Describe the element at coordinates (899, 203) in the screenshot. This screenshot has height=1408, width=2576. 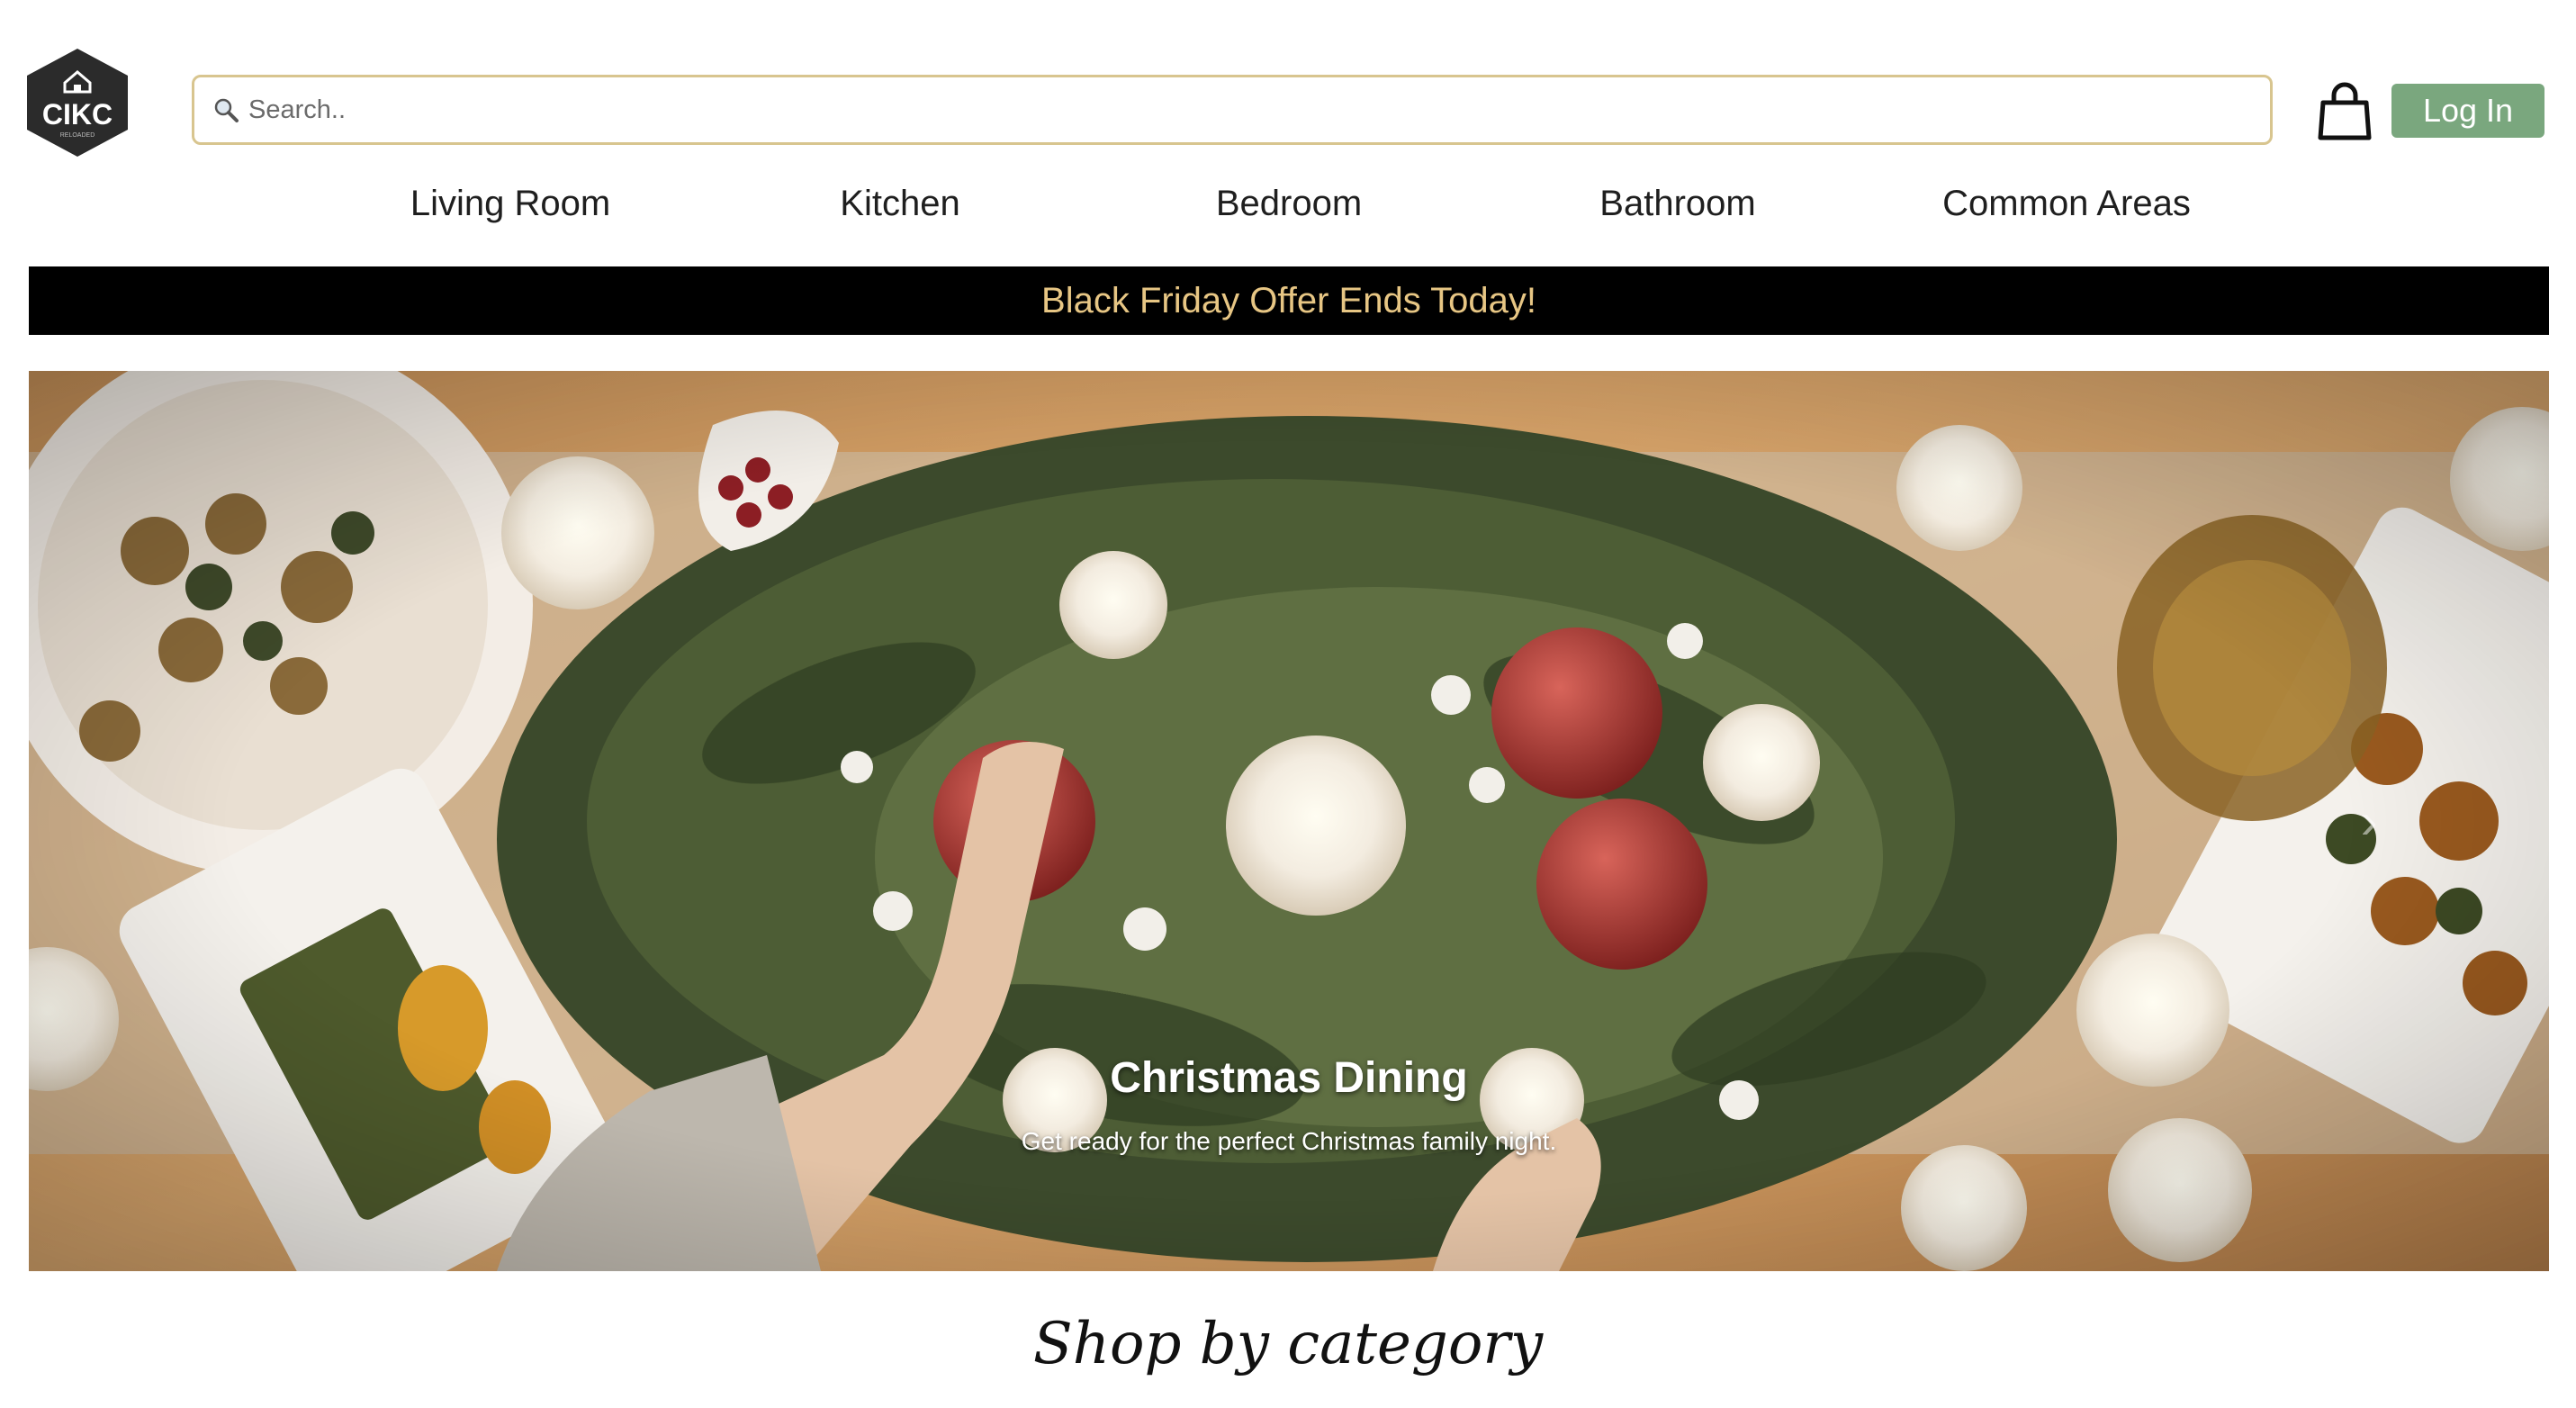
I see `nav-item-kitchen: Kitchen` at that location.